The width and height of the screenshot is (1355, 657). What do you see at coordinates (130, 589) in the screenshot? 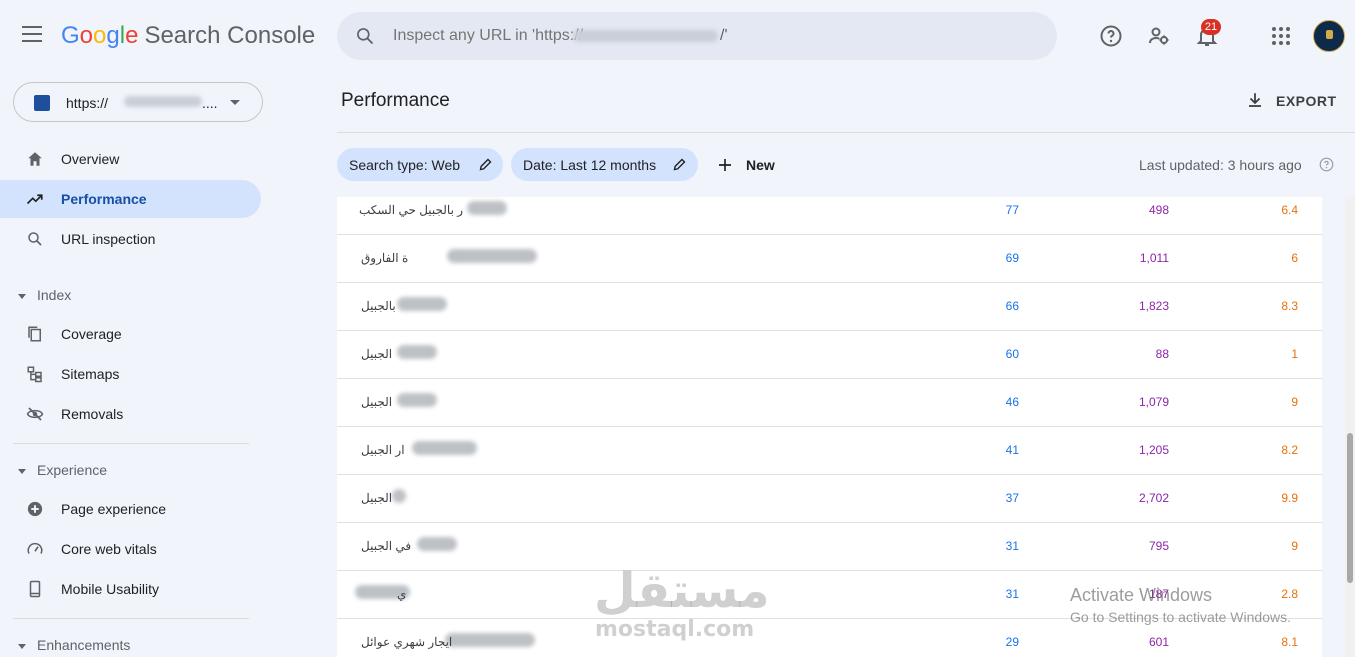
I see `sidebar-item-mobile-usability: Mobile Usability` at bounding box center [130, 589].